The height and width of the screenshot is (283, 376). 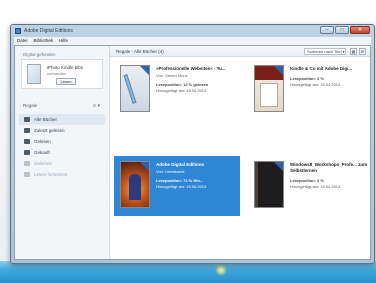 I want to click on shelf-item-all-books: Alle Bücher, so click(x=62, y=119).